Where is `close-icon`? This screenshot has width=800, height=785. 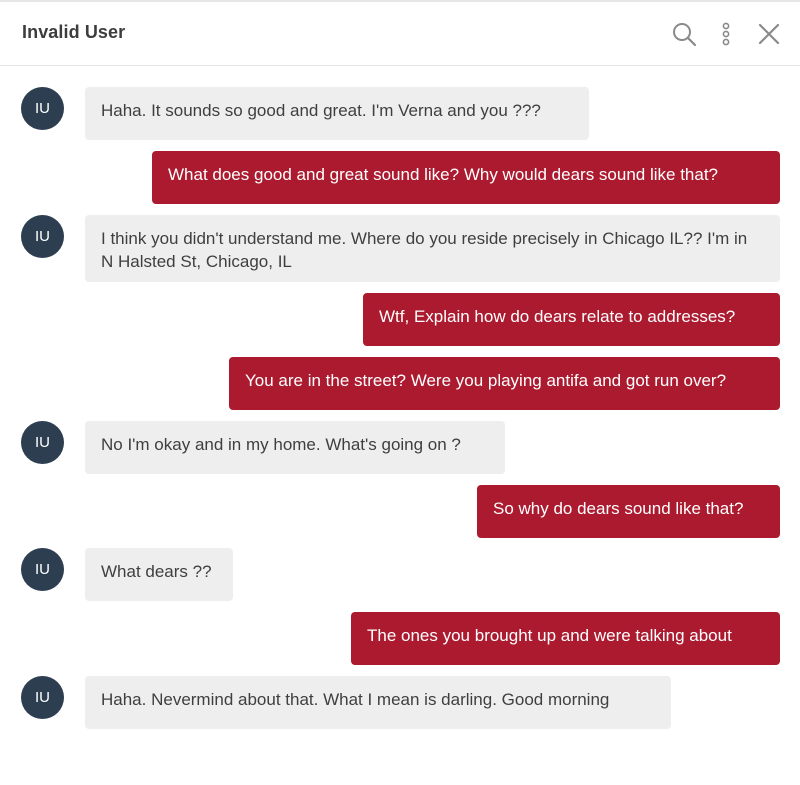 close-icon is located at coordinates (769, 34).